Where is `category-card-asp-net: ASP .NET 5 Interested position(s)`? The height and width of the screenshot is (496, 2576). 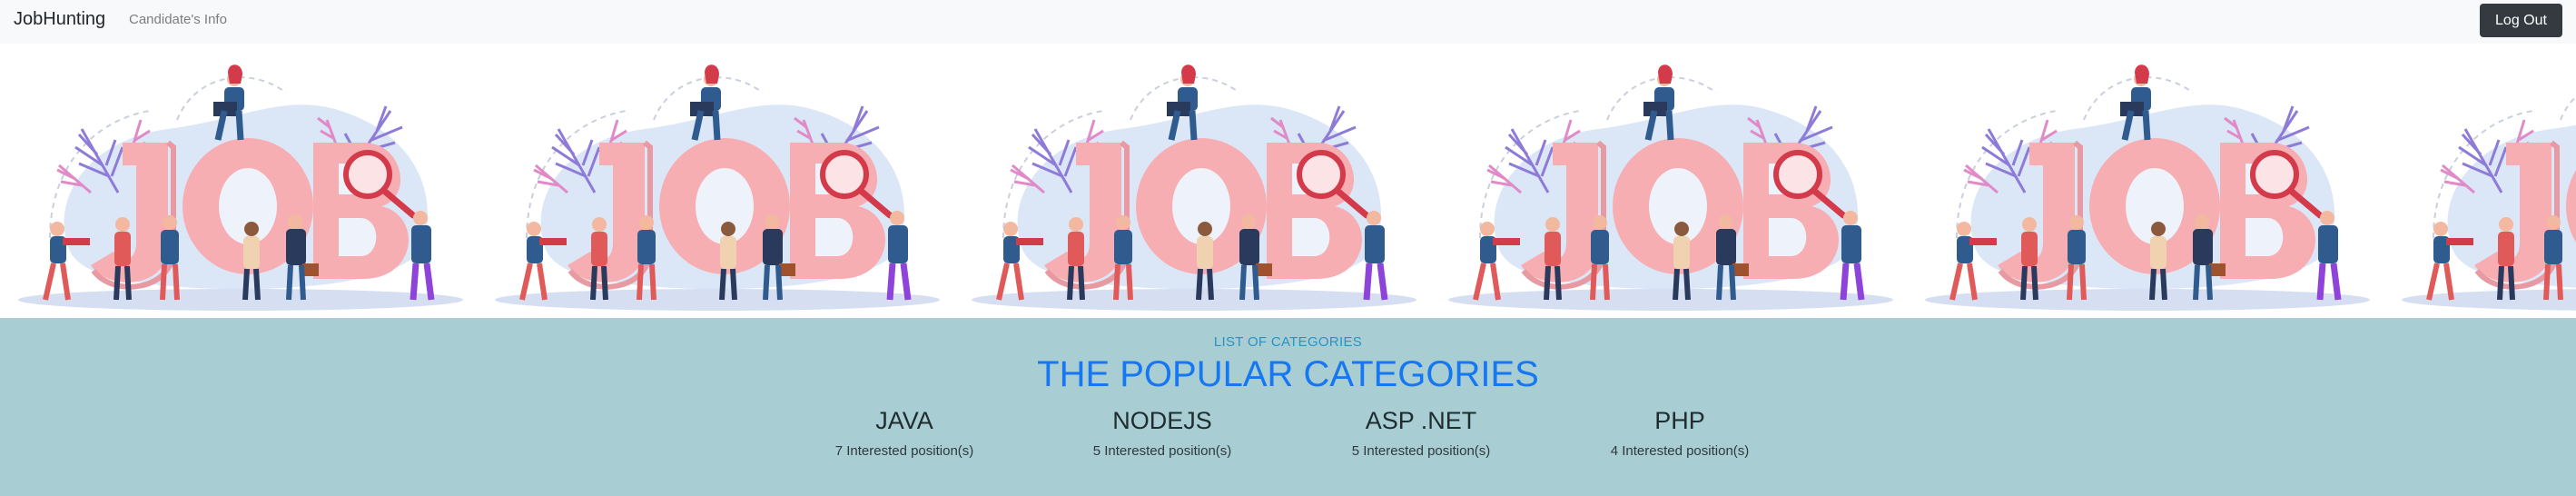 category-card-asp-net: ASP .NET 5 Interested position(s) is located at coordinates (1421, 433).